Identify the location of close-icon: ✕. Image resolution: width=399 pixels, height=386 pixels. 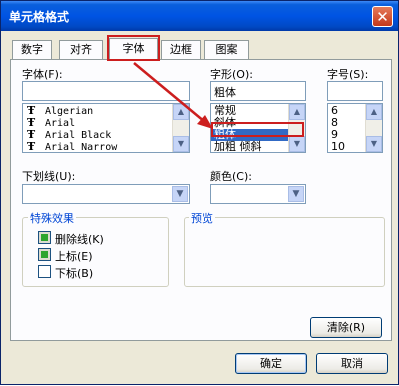
(382, 17).